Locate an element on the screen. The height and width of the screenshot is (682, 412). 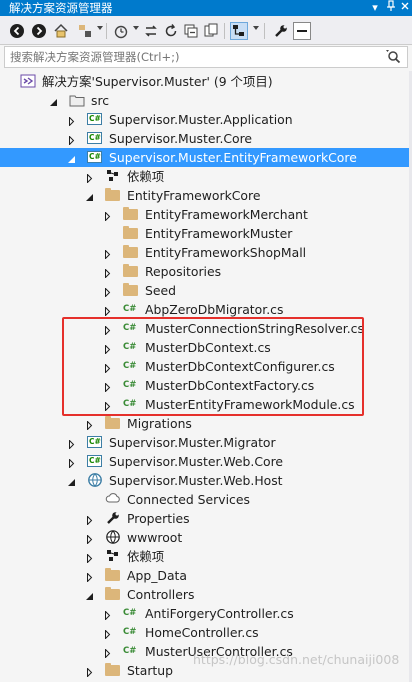
back-button is located at coordinates (17, 31).